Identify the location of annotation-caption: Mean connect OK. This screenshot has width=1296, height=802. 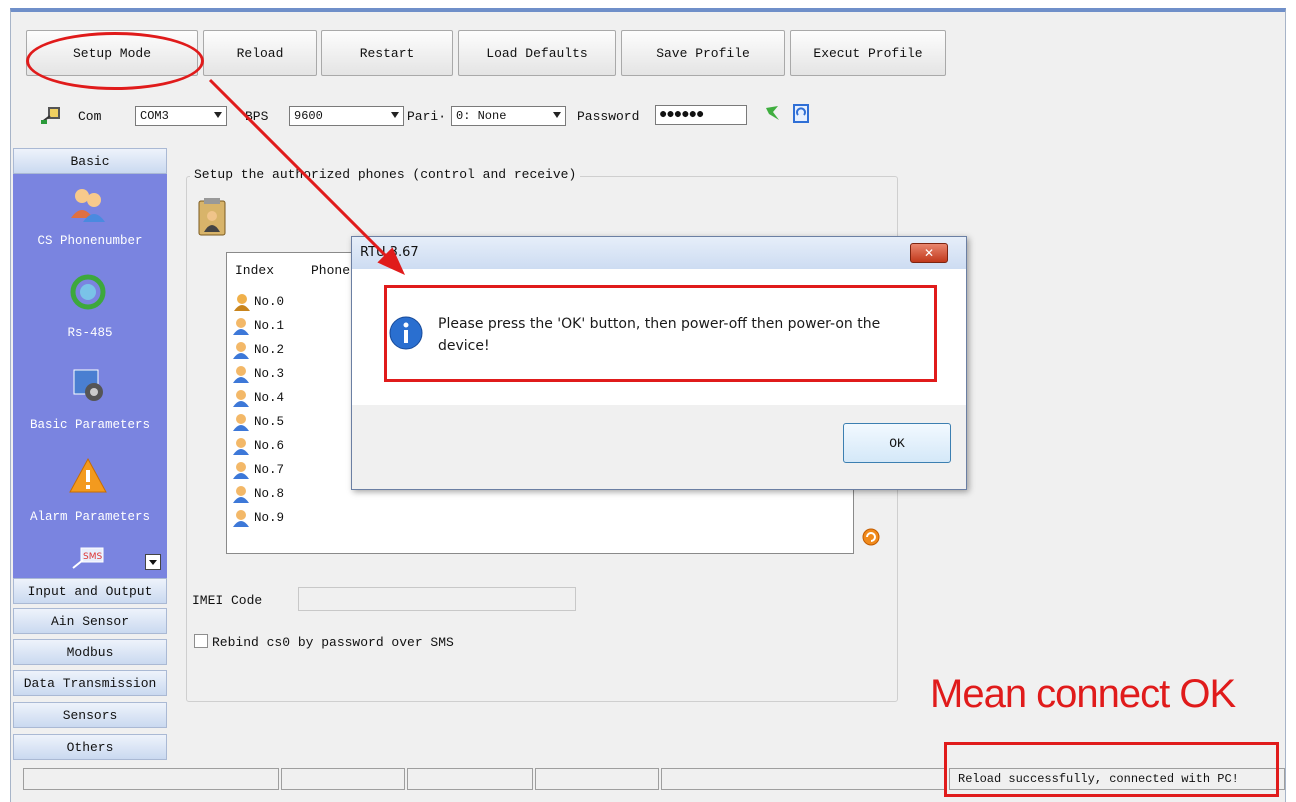
(1083, 694).